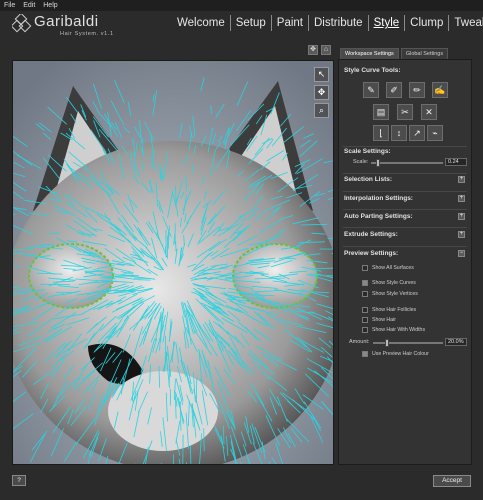 This screenshot has width=483, height=500. I want to click on comb-cut-icon: ✍, so click(440, 90).